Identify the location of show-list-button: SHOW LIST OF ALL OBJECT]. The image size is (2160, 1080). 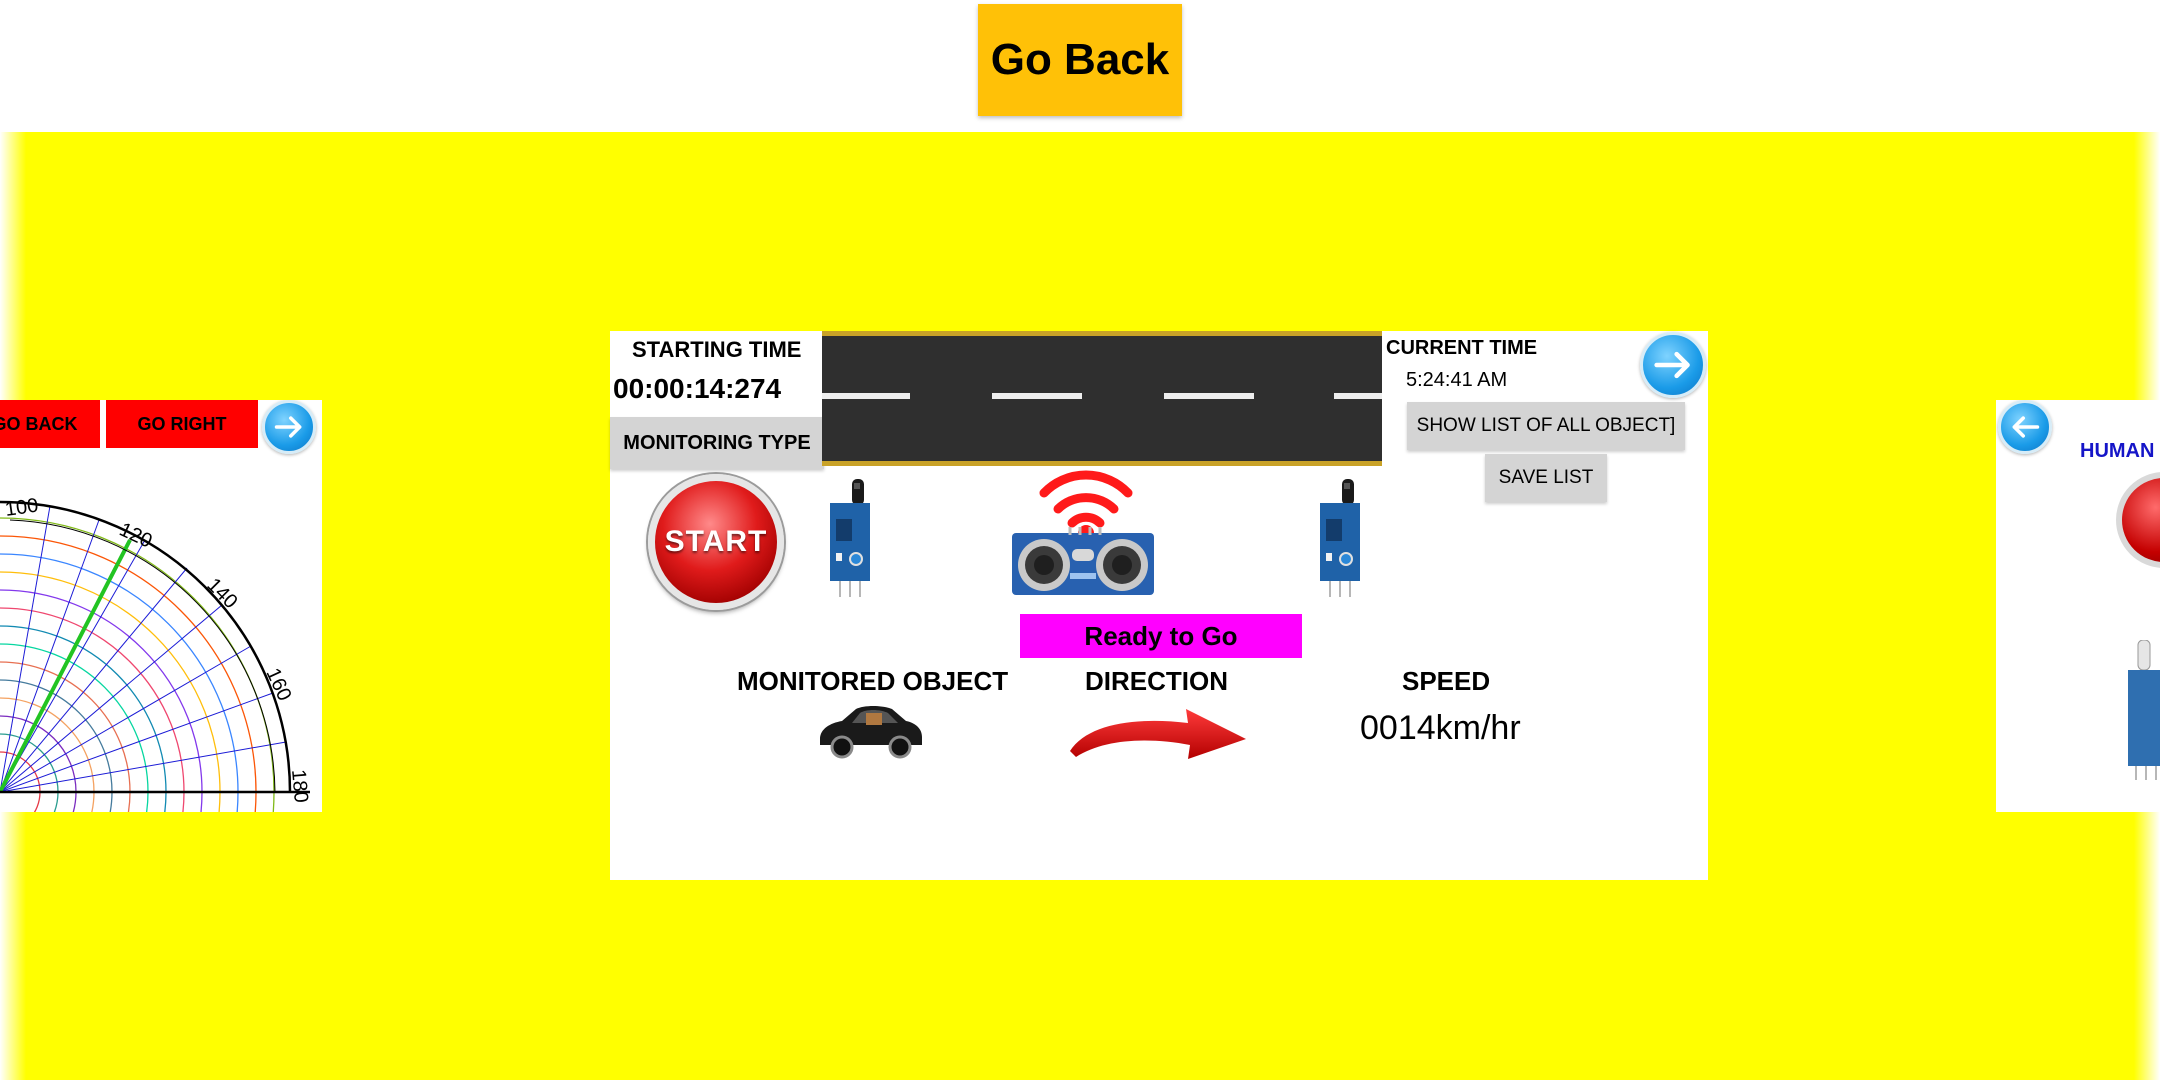
(1546, 426).